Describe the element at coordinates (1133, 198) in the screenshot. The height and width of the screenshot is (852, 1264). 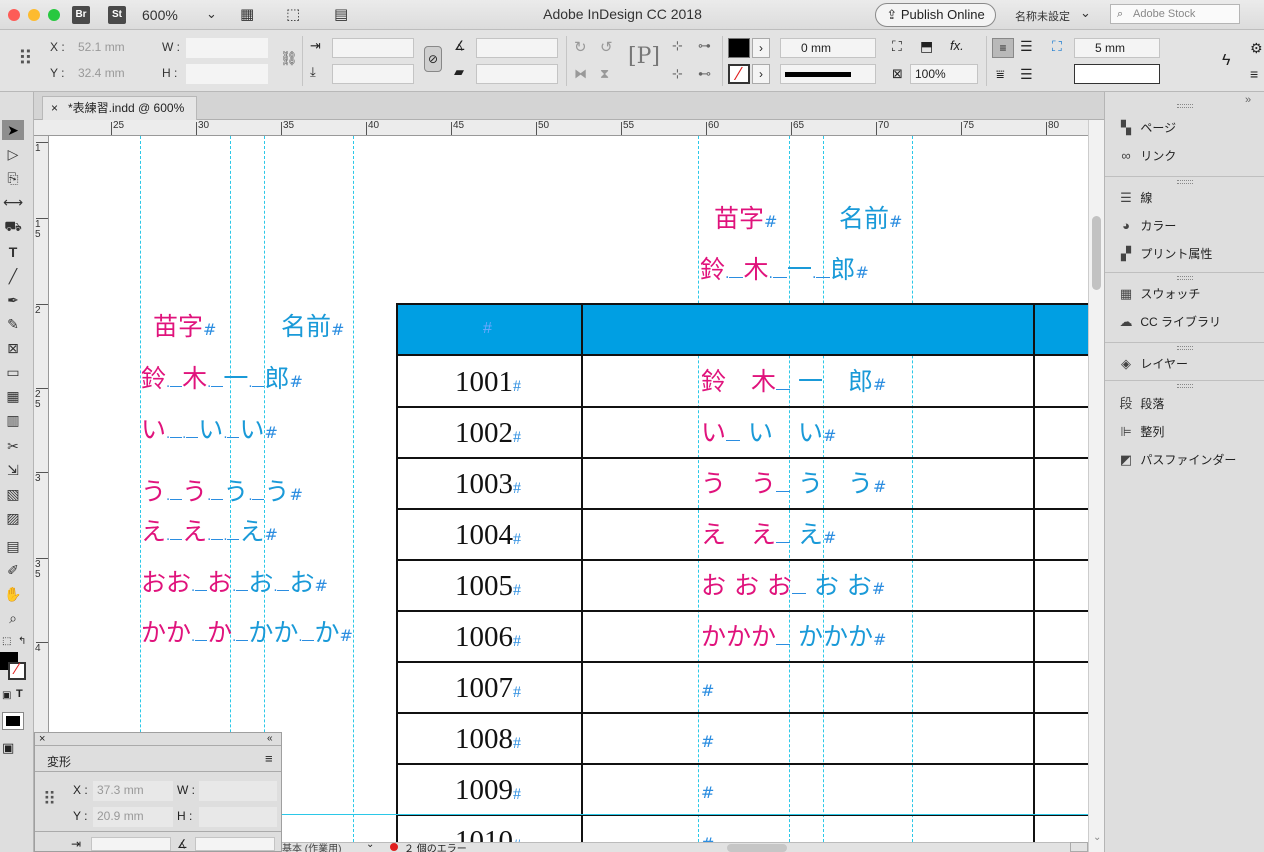
I see `panel-item: ☰ 線` at that location.